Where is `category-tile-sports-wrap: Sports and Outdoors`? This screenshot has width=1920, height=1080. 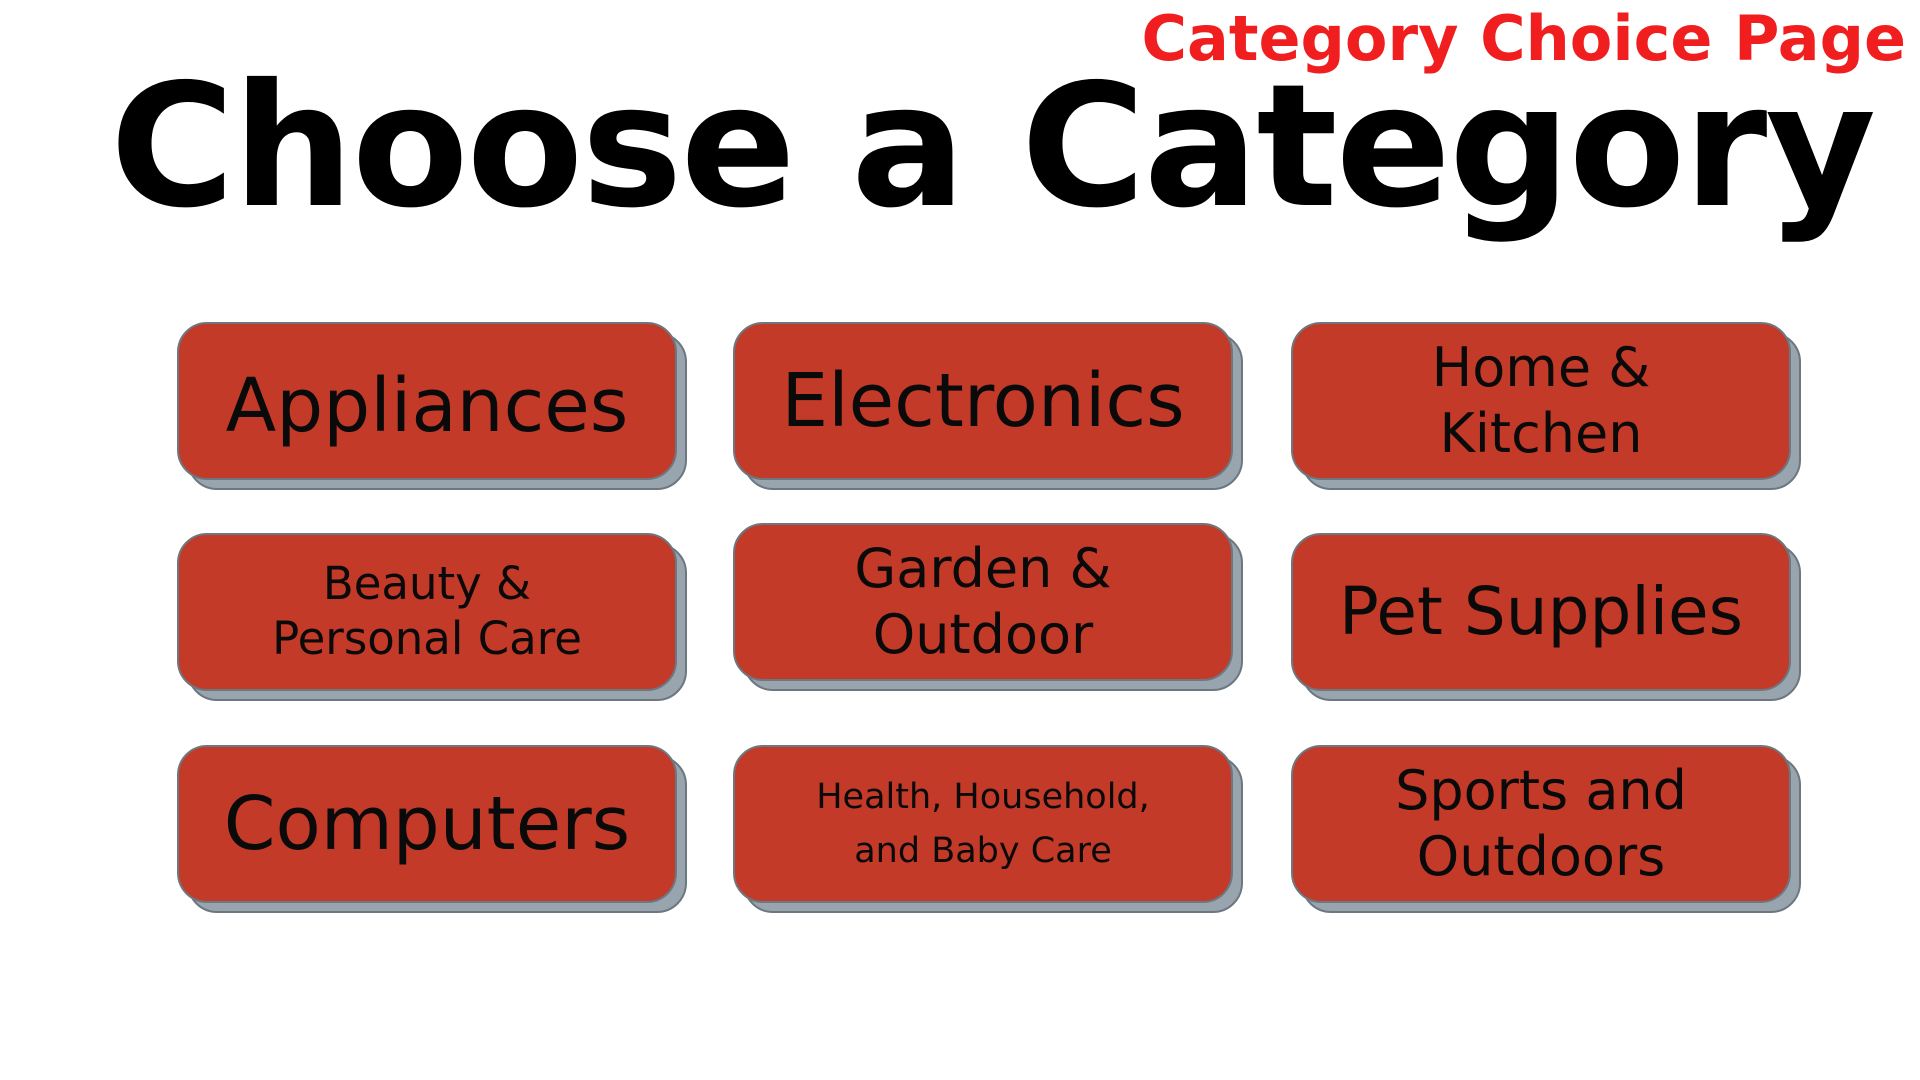 category-tile-sports-wrap: Sports and Outdoors is located at coordinates (1546, 829).